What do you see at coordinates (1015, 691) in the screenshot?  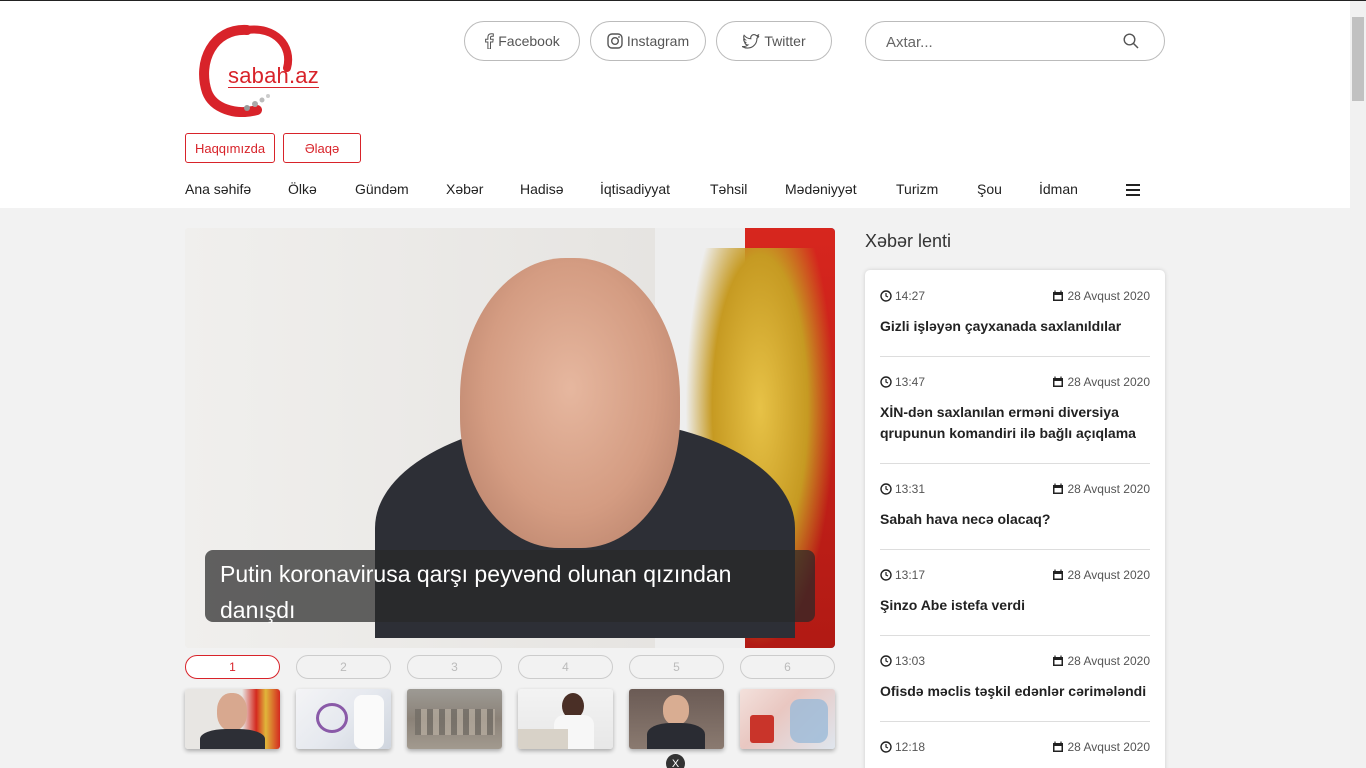 I see `news-headline: Ofisdə məclis təşkil edənlər cərimələndi` at bounding box center [1015, 691].